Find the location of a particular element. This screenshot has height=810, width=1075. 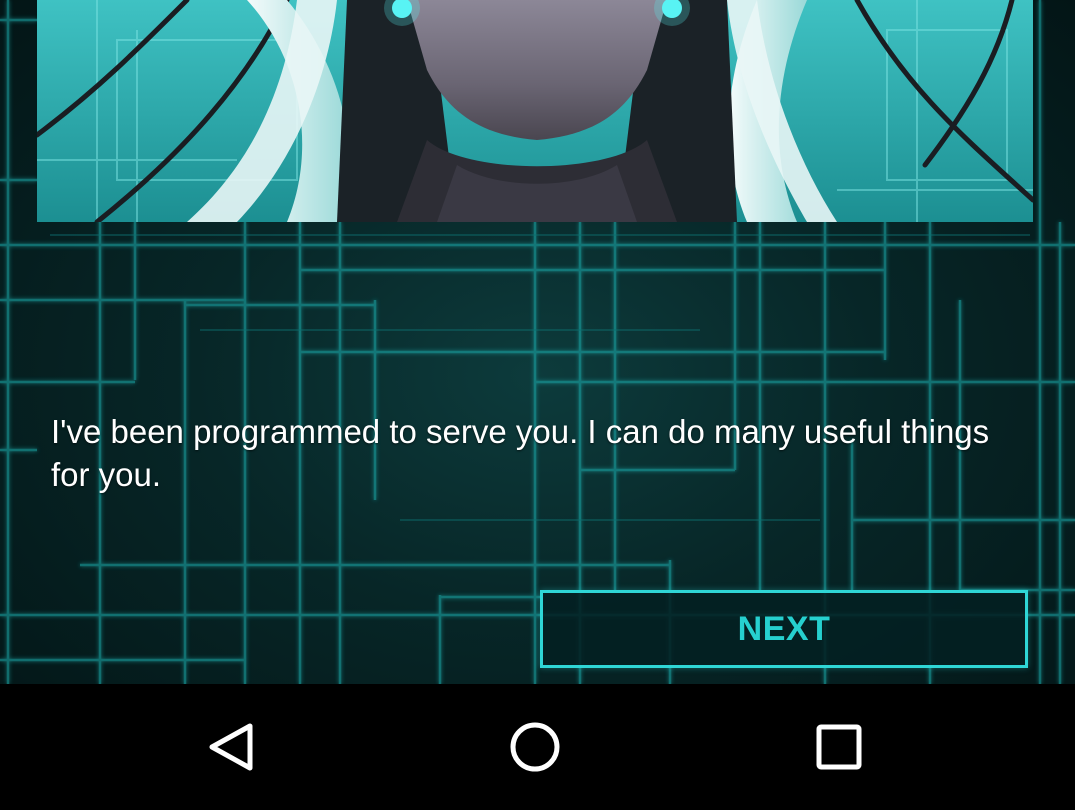

recents-square-icon is located at coordinates (839, 747).